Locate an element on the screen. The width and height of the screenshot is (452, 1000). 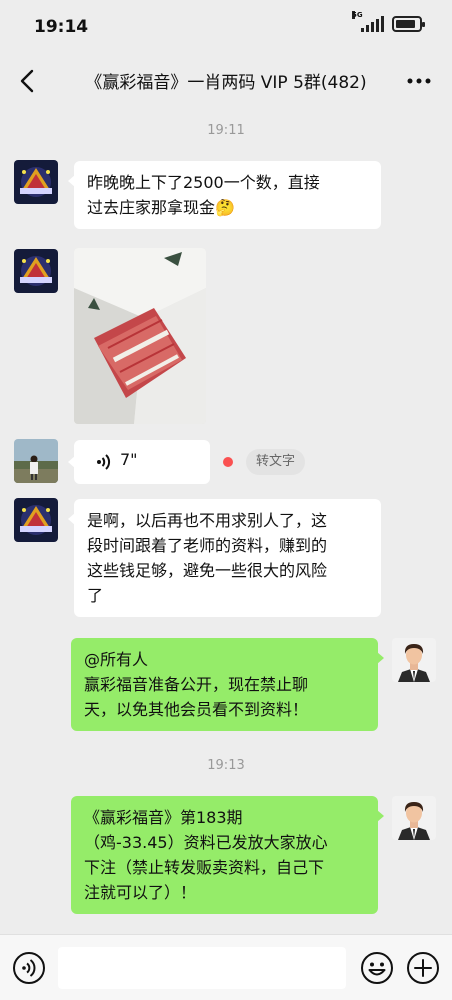
battery-fill is located at coordinates (405, 24).